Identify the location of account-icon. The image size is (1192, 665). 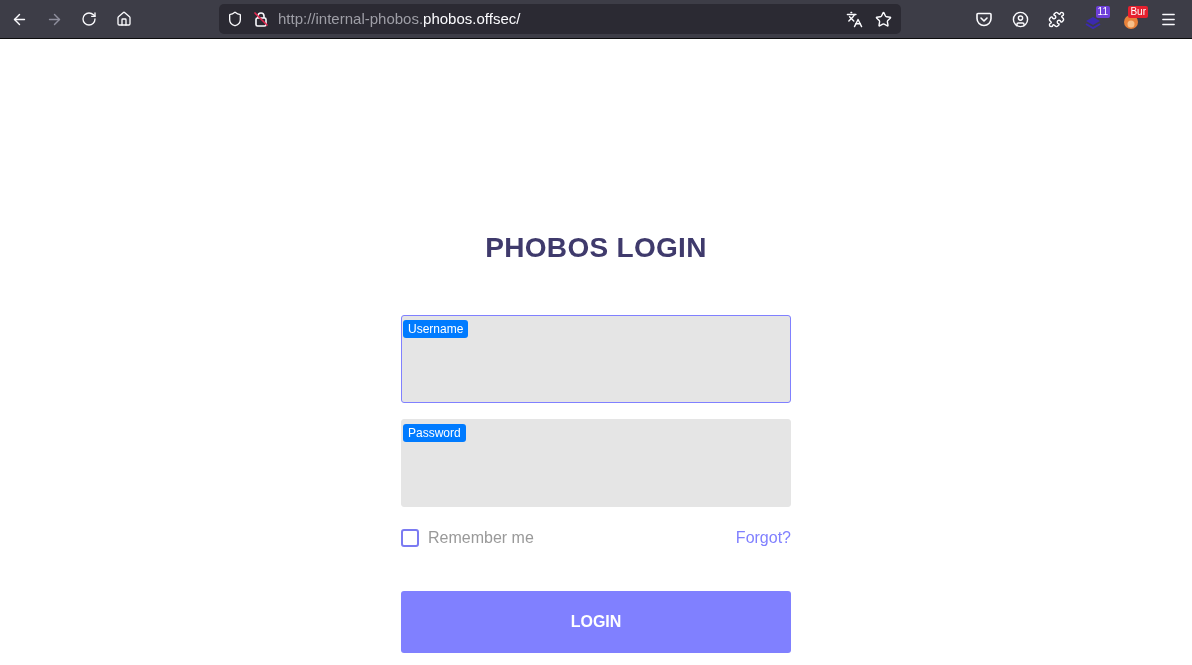
(1020, 19).